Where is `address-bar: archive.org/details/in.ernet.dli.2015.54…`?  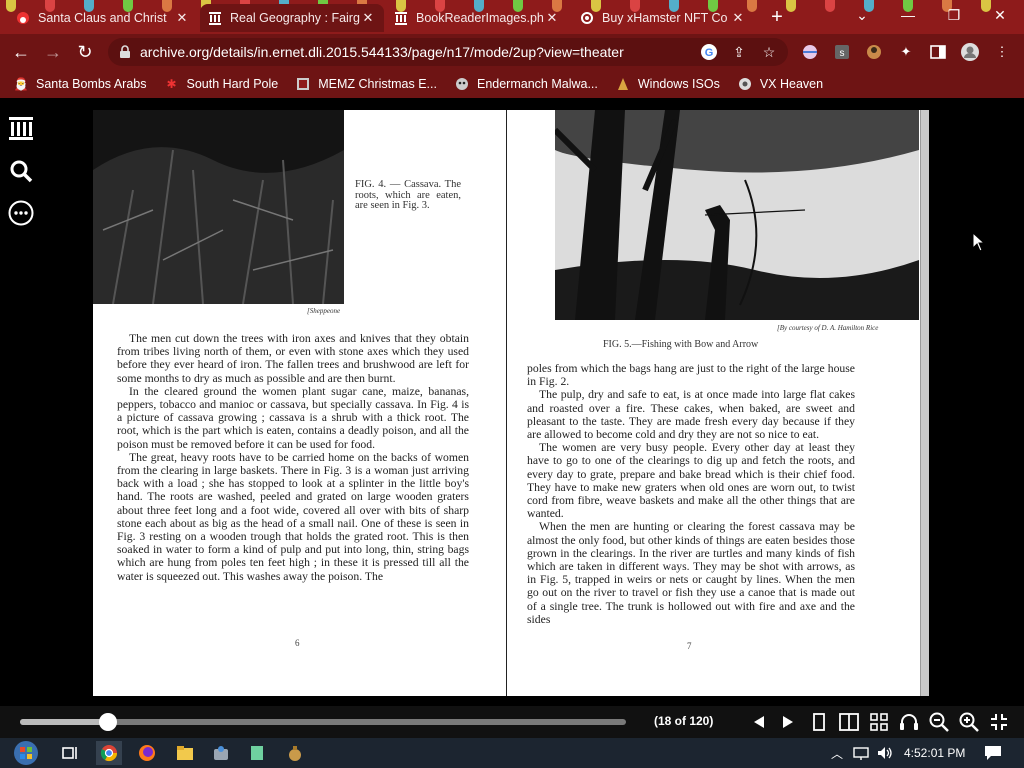 address-bar: archive.org/details/in.ernet.dli.2015.54… is located at coordinates (448, 52).